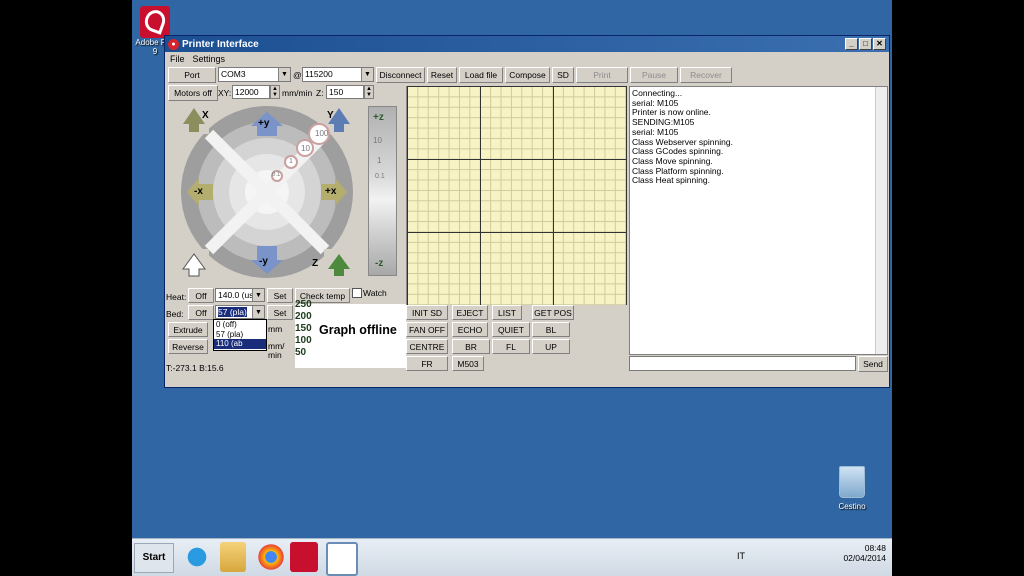  Describe the element at coordinates (209, 59) in the screenshot. I see `menu-settings: Settings` at that location.